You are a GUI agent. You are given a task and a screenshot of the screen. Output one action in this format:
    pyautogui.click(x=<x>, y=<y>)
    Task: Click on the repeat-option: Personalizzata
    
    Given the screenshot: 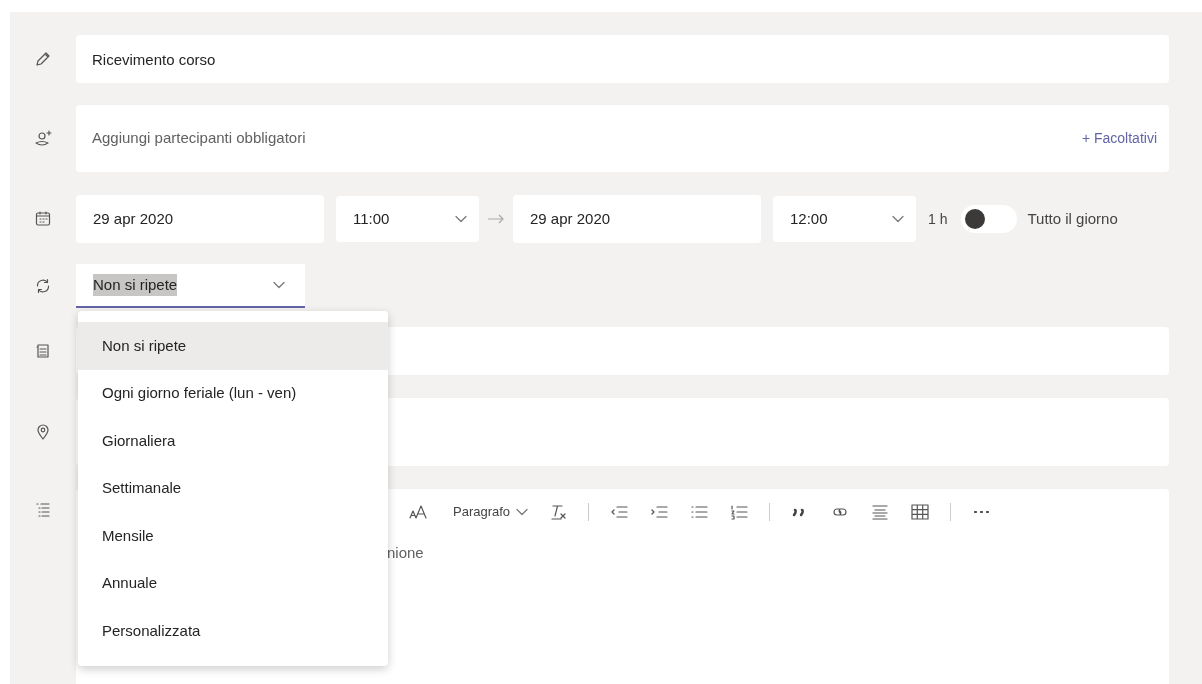 What is the action you would take?
    pyautogui.click(x=233, y=631)
    